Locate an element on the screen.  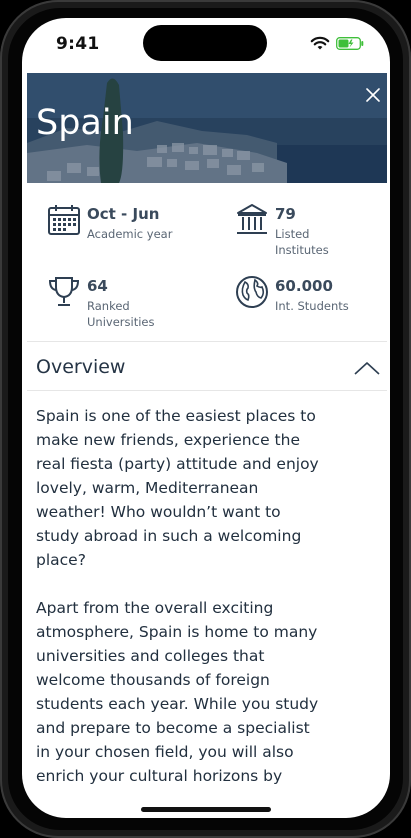
close-icon is located at coordinates (373, 95).